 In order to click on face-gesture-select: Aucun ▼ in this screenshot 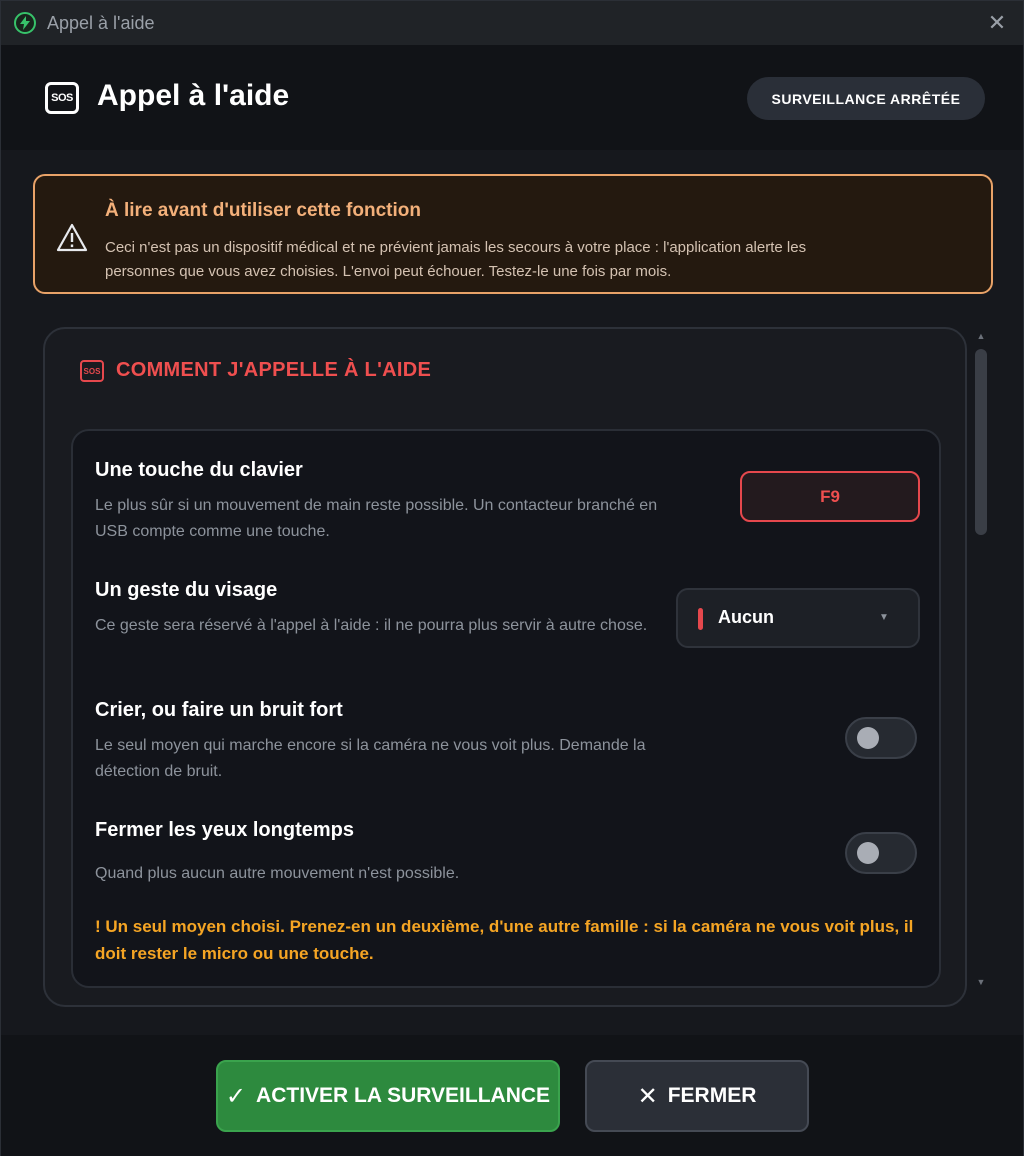, I will do `click(798, 618)`.